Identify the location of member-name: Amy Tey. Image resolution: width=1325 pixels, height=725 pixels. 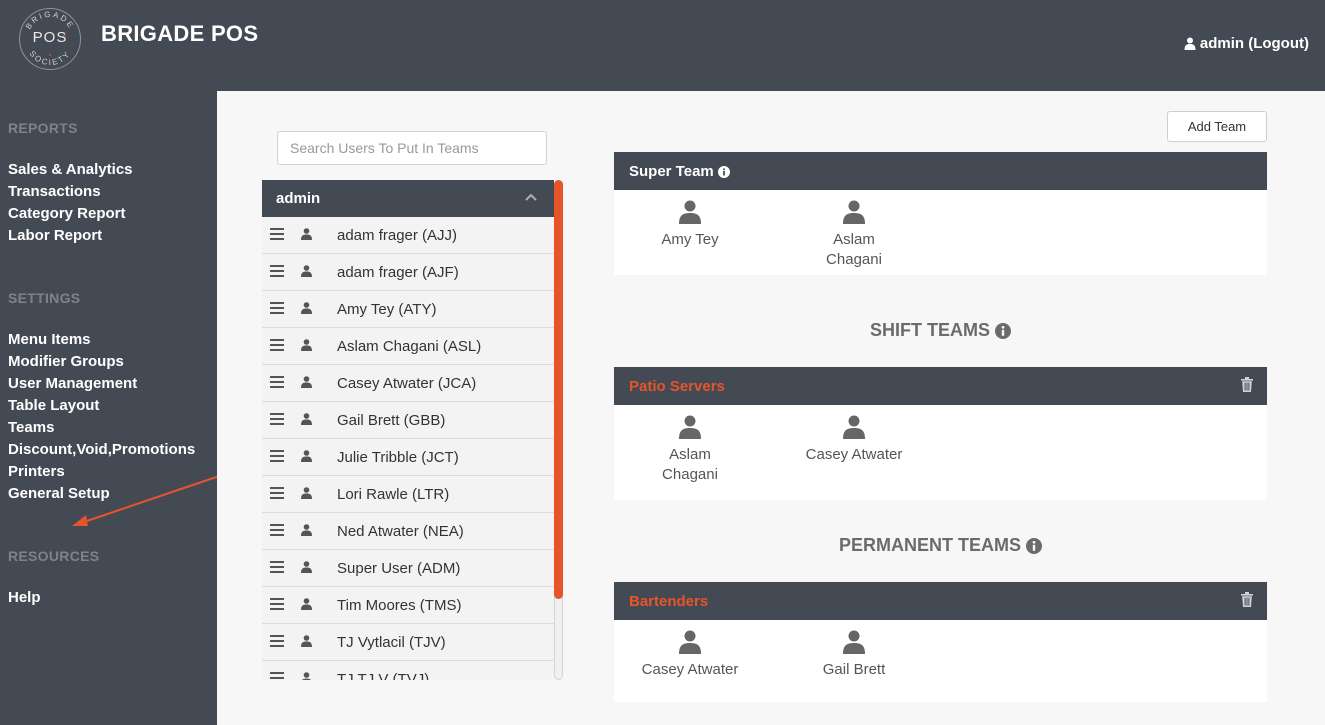
(690, 239).